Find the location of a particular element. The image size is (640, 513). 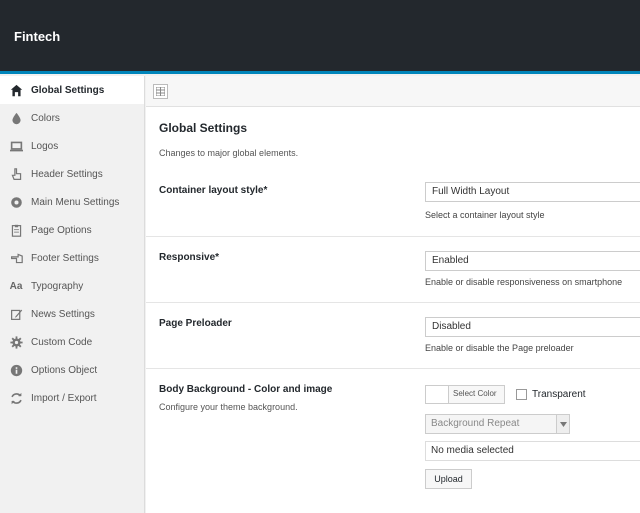

field-label: Page Preloader is located at coordinates (195, 323).